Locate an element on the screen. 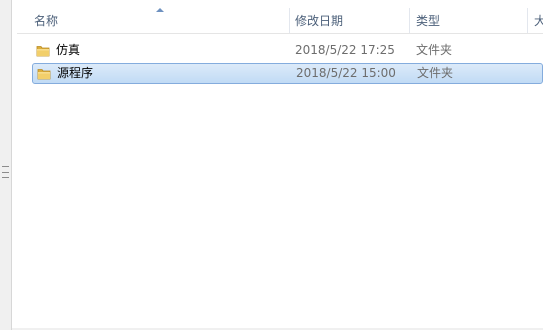 The height and width of the screenshot is (330, 543). file-row-fangzhen: 仿真 2018/5/22 17:25 文件夹 is located at coordinates (287, 51).